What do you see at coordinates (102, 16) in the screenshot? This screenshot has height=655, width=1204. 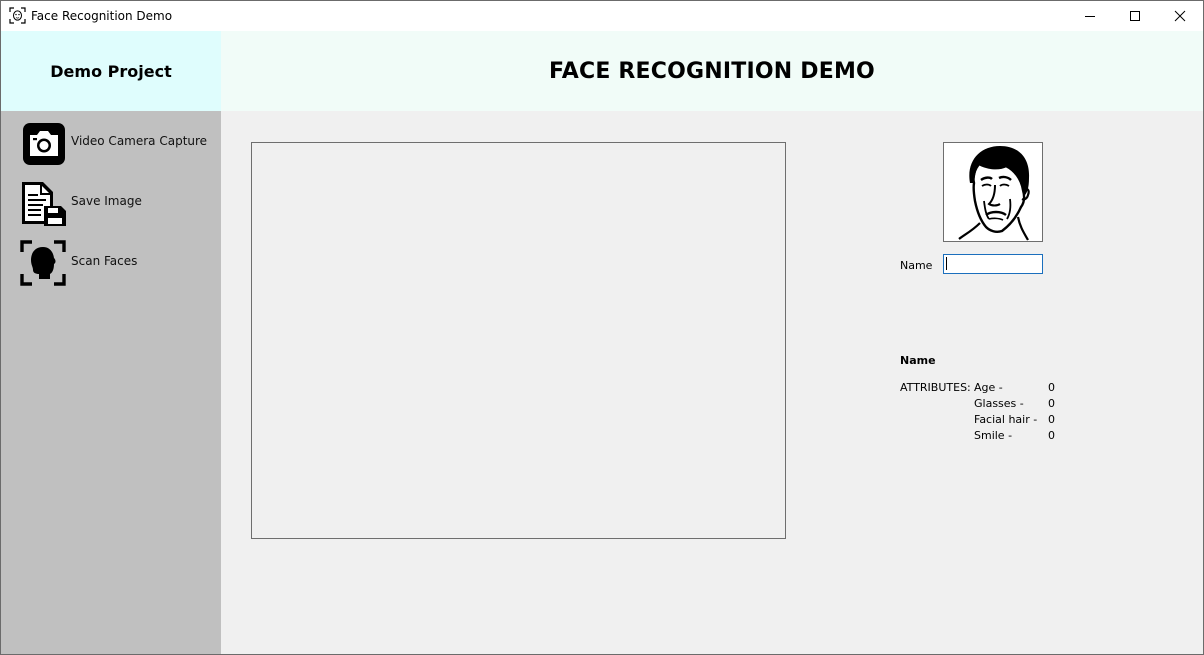 I see `window-title: Face Recognition Demo` at bounding box center [102, 16].